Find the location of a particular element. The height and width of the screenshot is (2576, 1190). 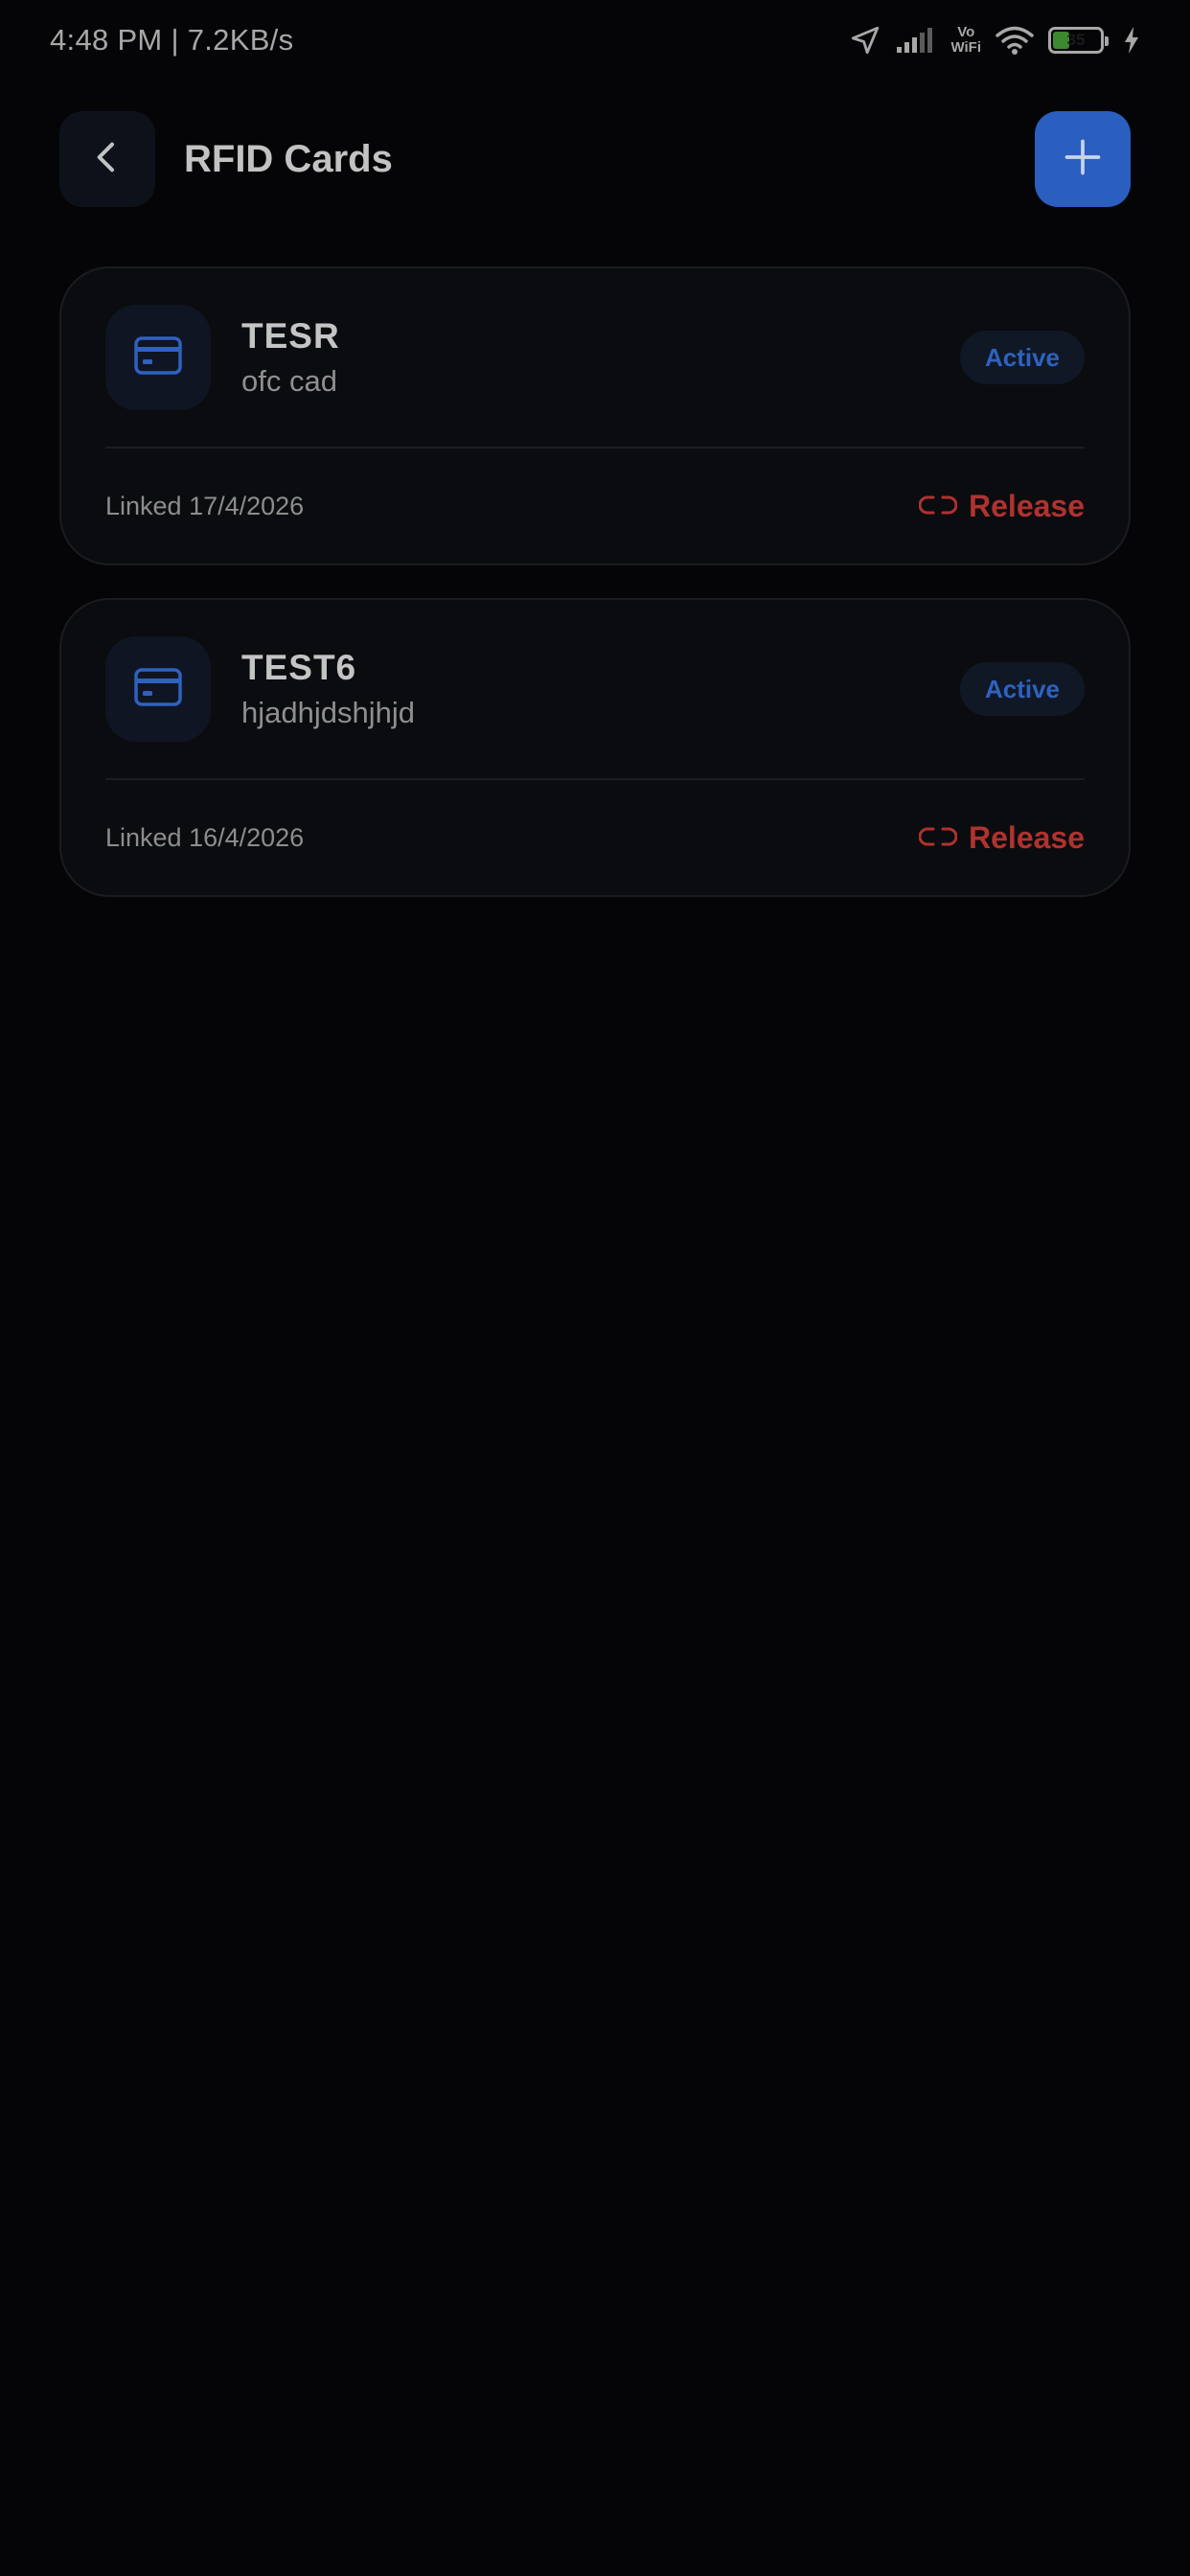

status-bar: 4:48 PM | 7.2KB/s Vo WiFi 35 is located at coordinates (595, 40).